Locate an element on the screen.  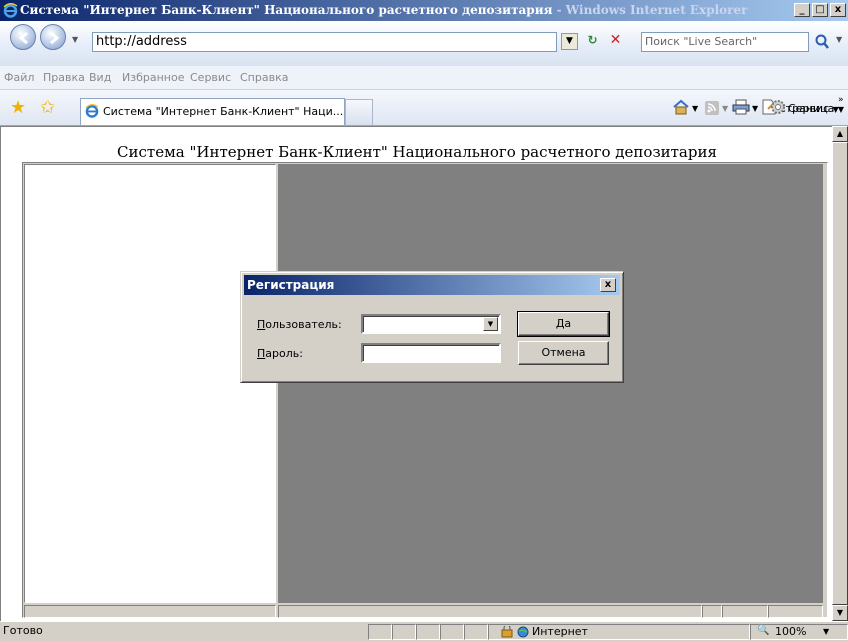
security-zone-pane: Интернет is located at coordinates (619, 632).